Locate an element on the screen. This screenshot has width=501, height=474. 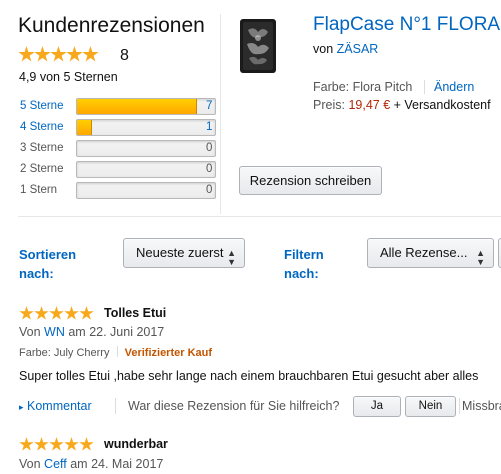
rating-text: 4,9 von 5 Sternen is located at coordinates (68, 77).